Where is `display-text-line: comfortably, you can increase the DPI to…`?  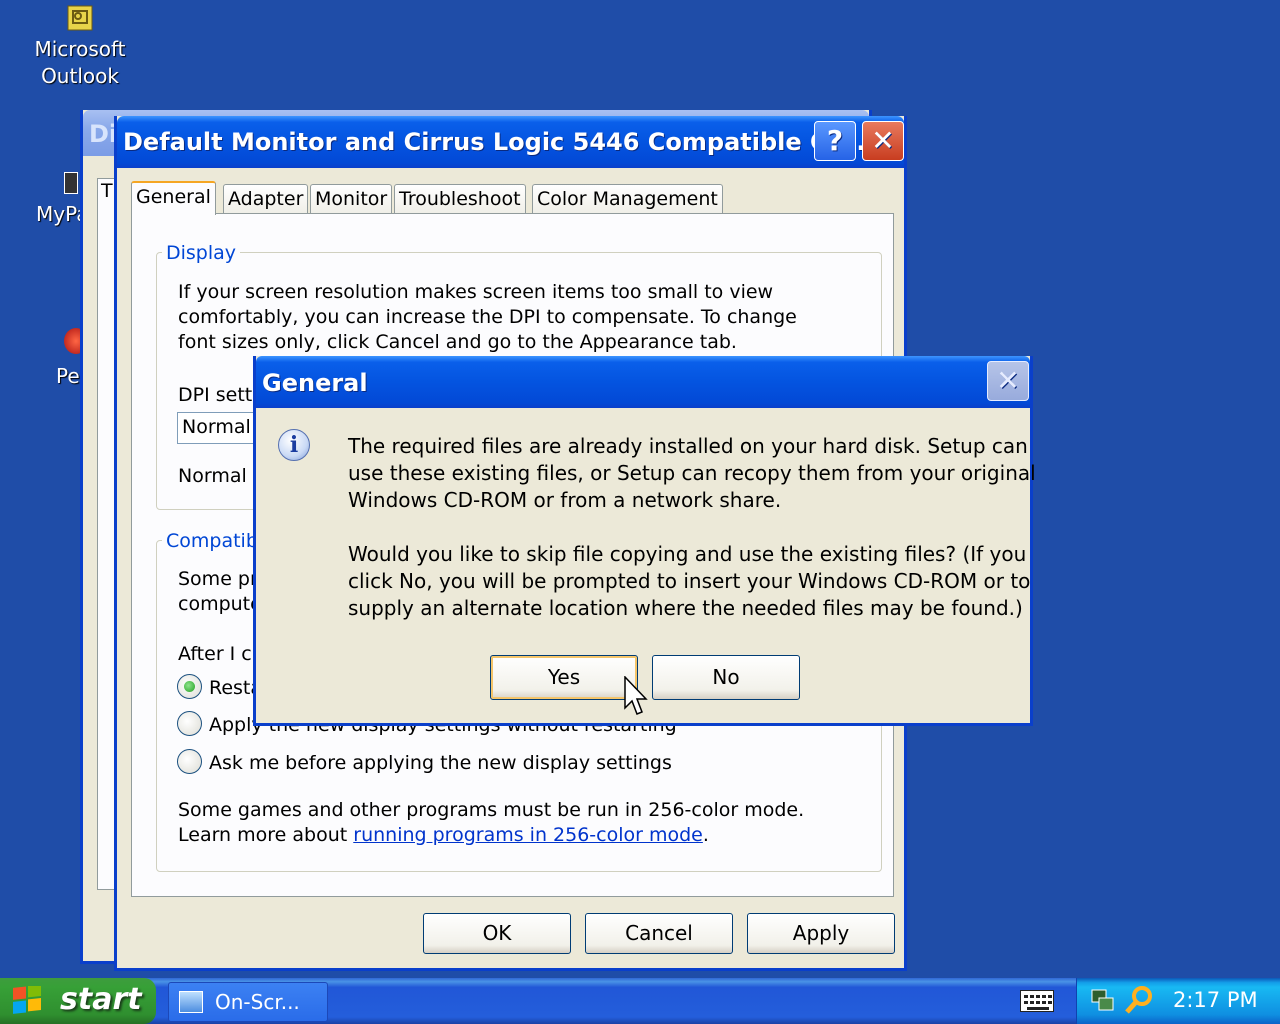 display-text-line: comfortably, you can increase the DPI to… is located at coordinates (487, 317).